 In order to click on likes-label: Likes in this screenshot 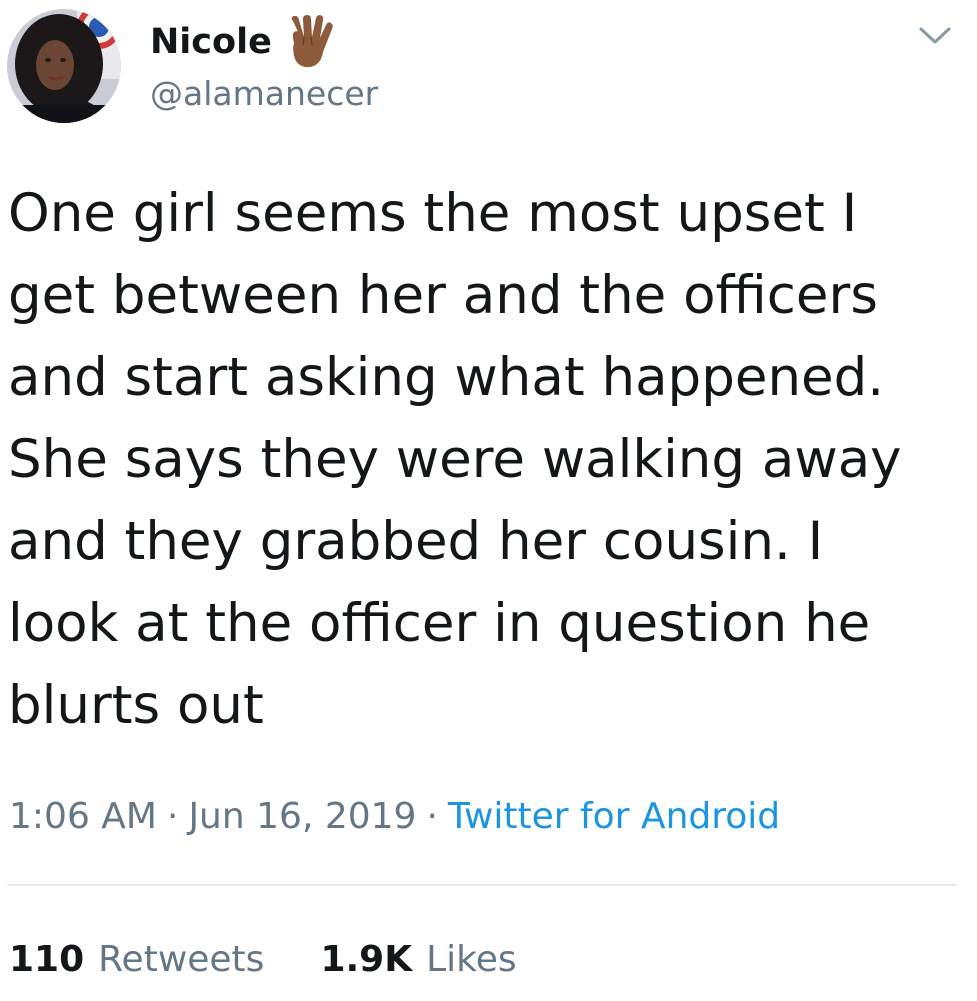, I will do `click(471, 959)`.